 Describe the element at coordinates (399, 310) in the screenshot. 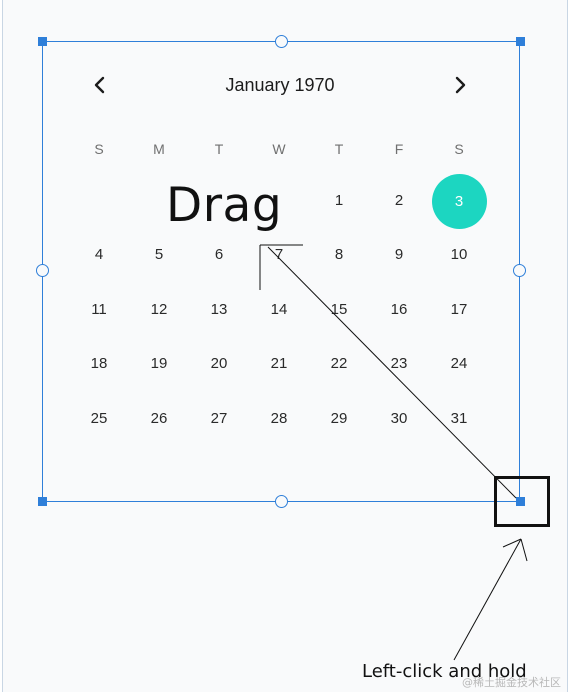

I see `day-16: 16` at that location.